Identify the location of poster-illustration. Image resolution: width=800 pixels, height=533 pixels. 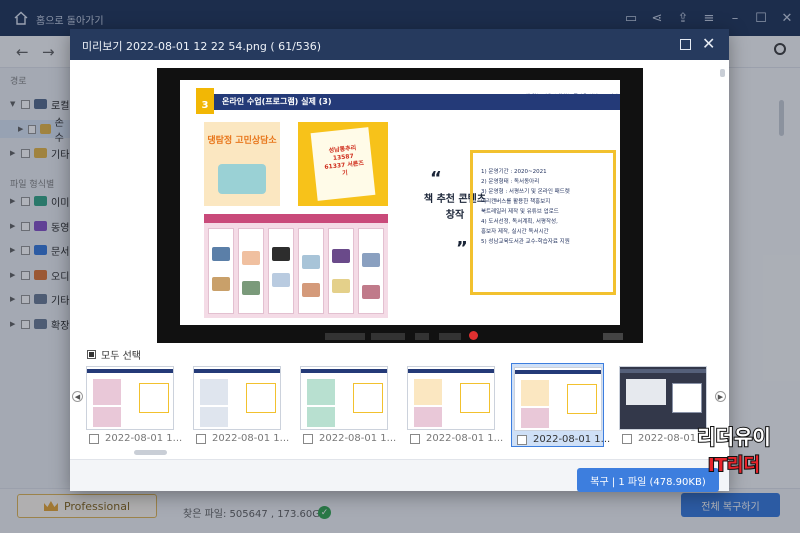
(242, 179).